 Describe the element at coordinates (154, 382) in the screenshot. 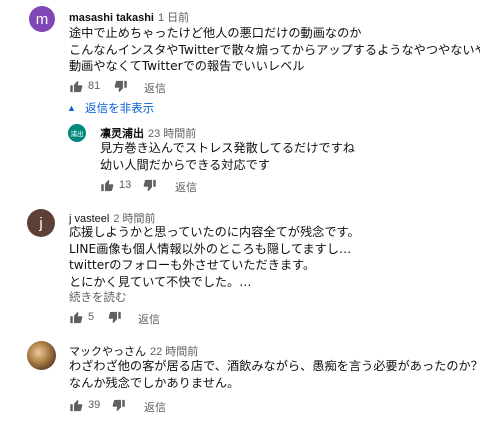

I see `comment-line: なんか残念でしかありません。` at that location.